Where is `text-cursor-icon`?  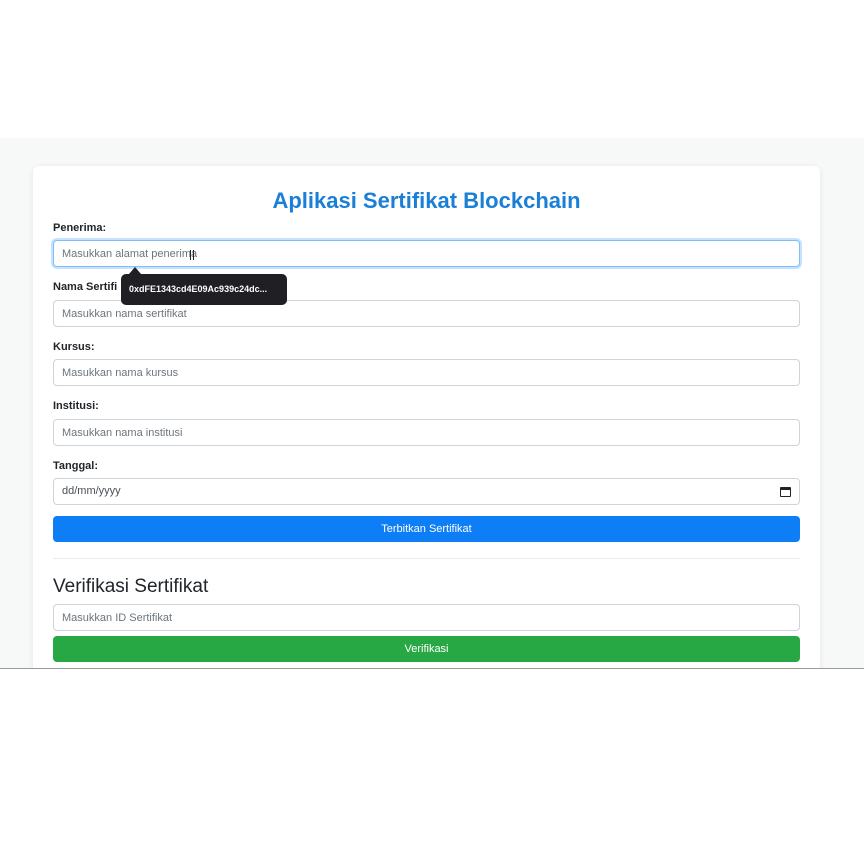
text-cursor-icon is located at coordinates (192, 255).